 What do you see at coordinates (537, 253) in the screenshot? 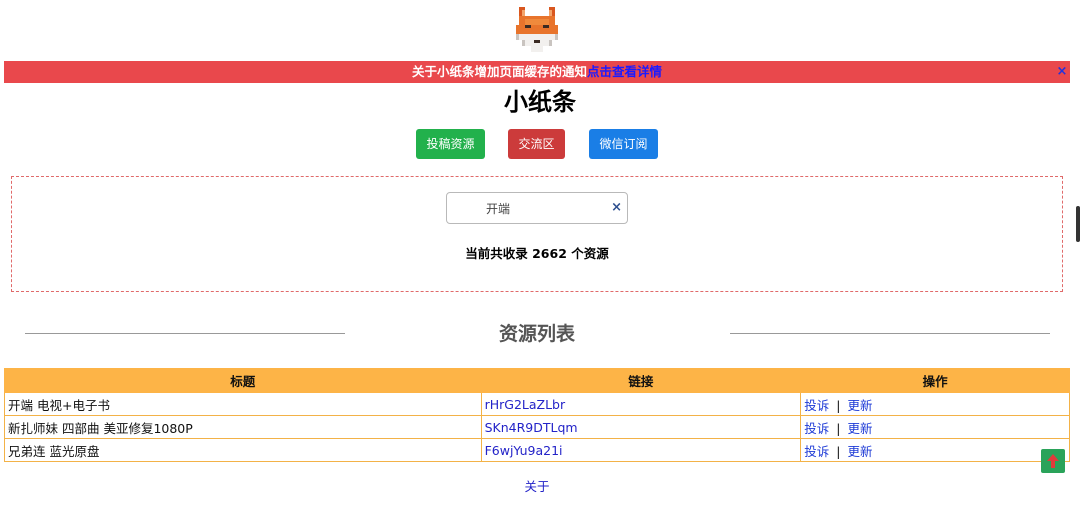
I see `resource-count: 当前共收录 2662 个资源` at bounding box center [537, 253].